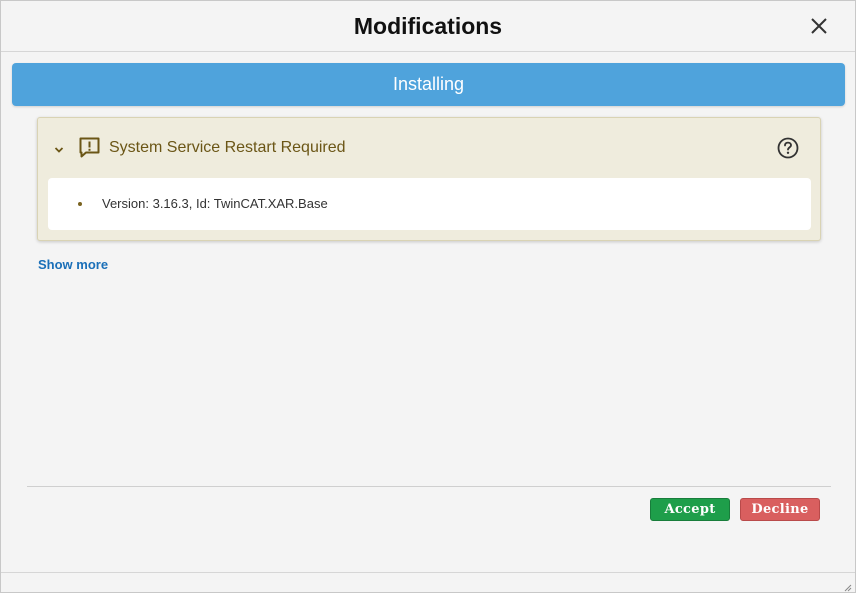  I want to click on list-bullet, so click(80, 204).